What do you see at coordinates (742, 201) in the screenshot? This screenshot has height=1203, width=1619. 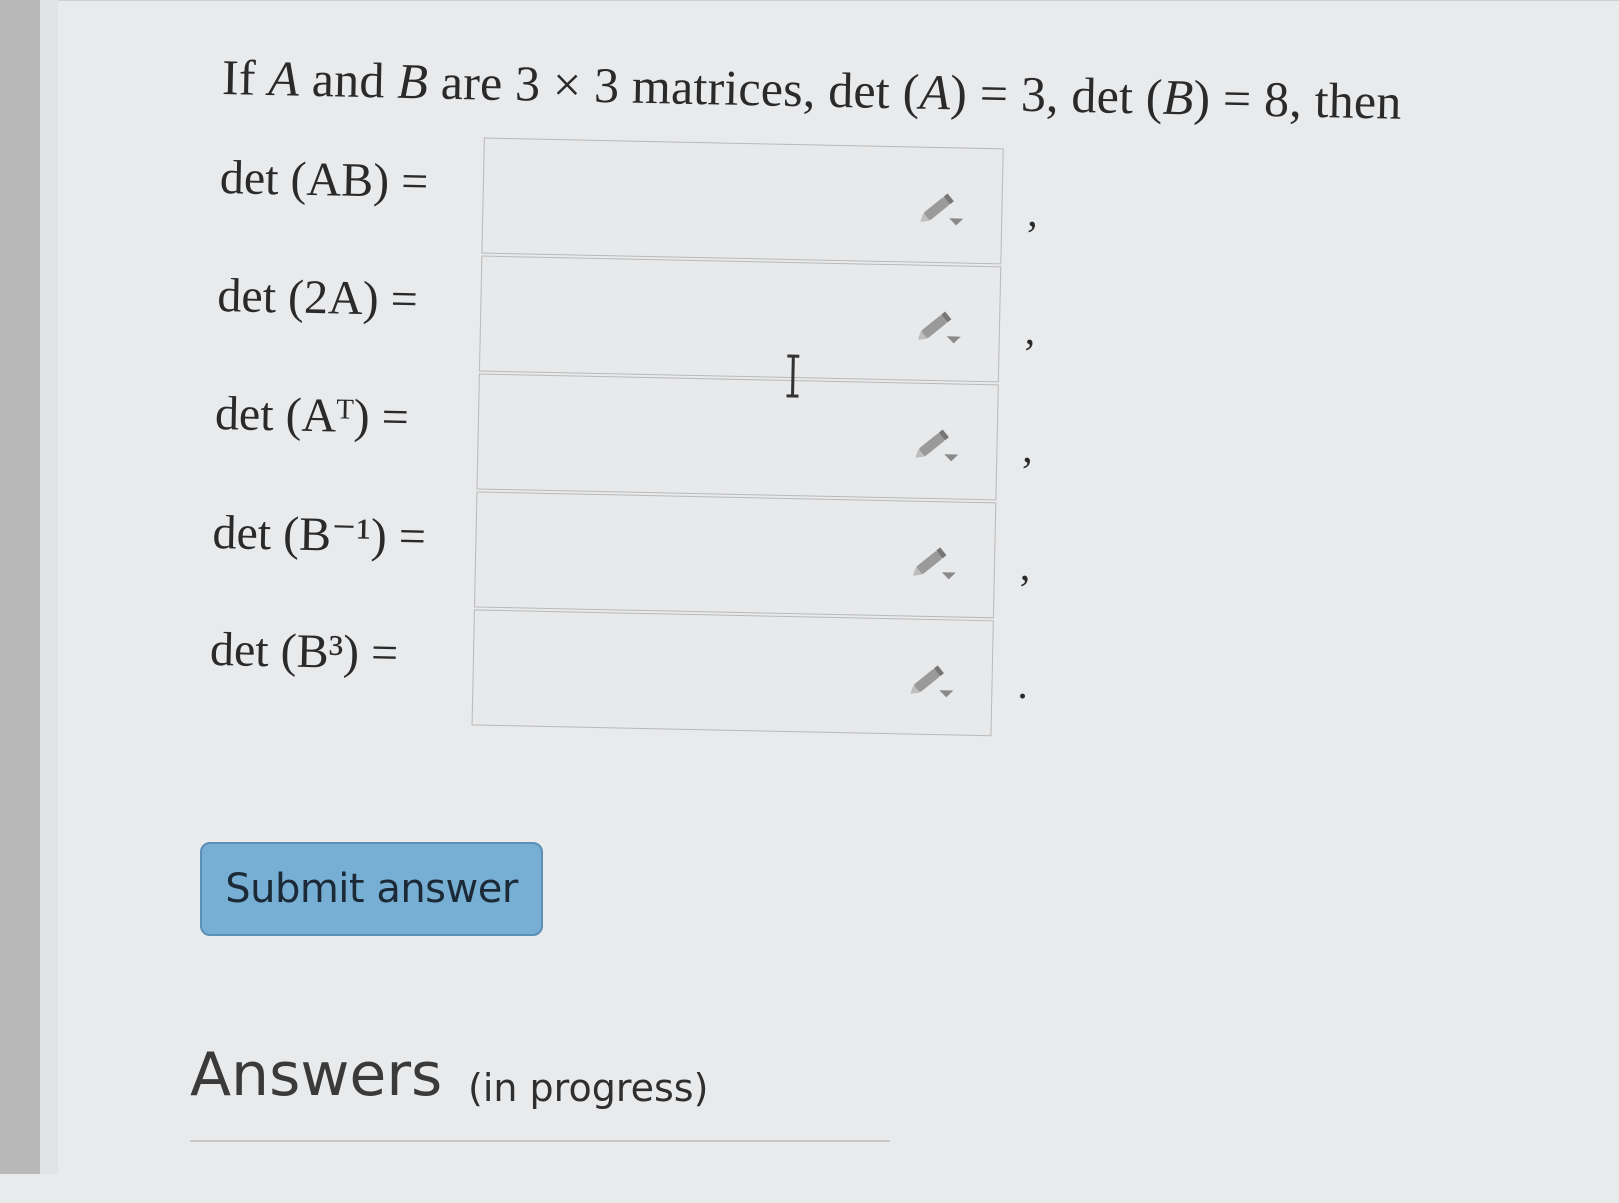 I see `answer-input-det-ab` at bounding box center [742, 201].